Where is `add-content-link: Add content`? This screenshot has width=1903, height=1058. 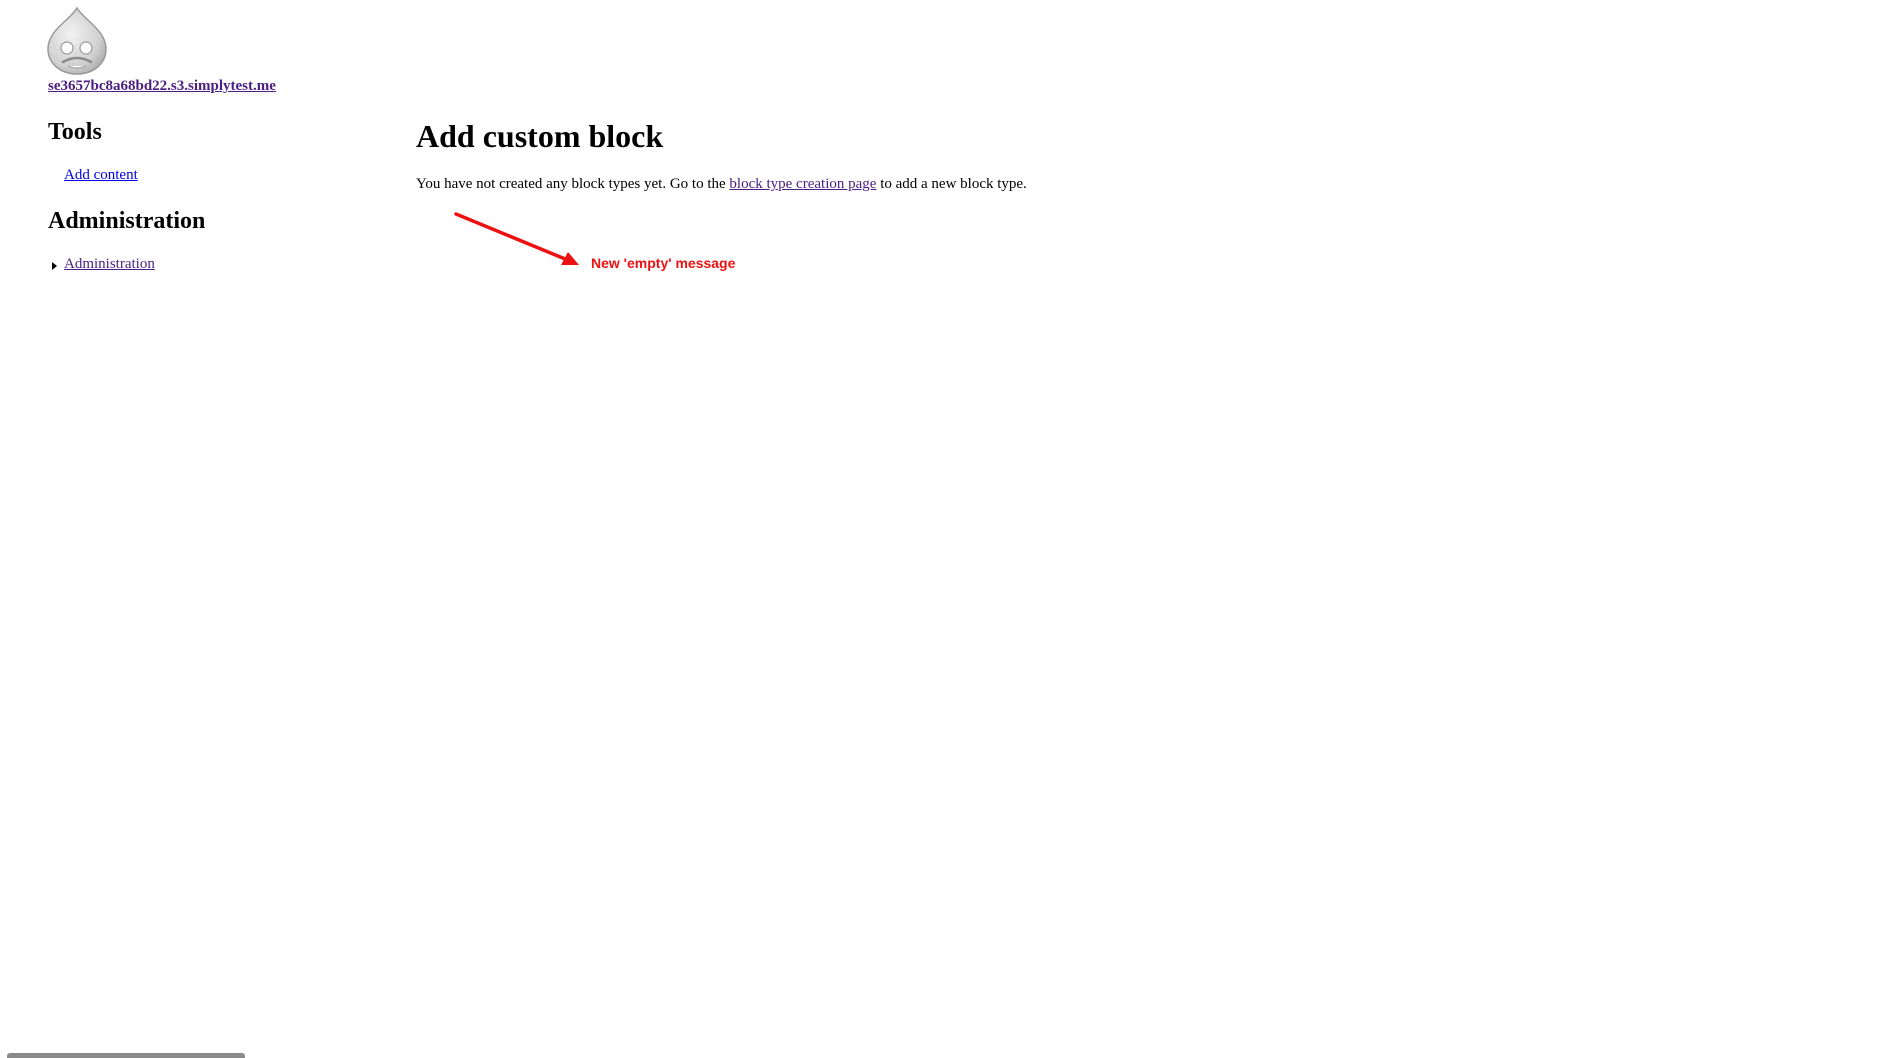
add-content-link: Add content is located at coordinates (101, 175).